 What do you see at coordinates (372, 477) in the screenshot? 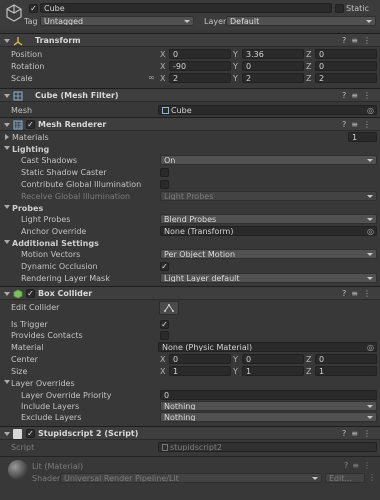
I see `more-options-icon: ⋮` at bounding box center [372, 477].